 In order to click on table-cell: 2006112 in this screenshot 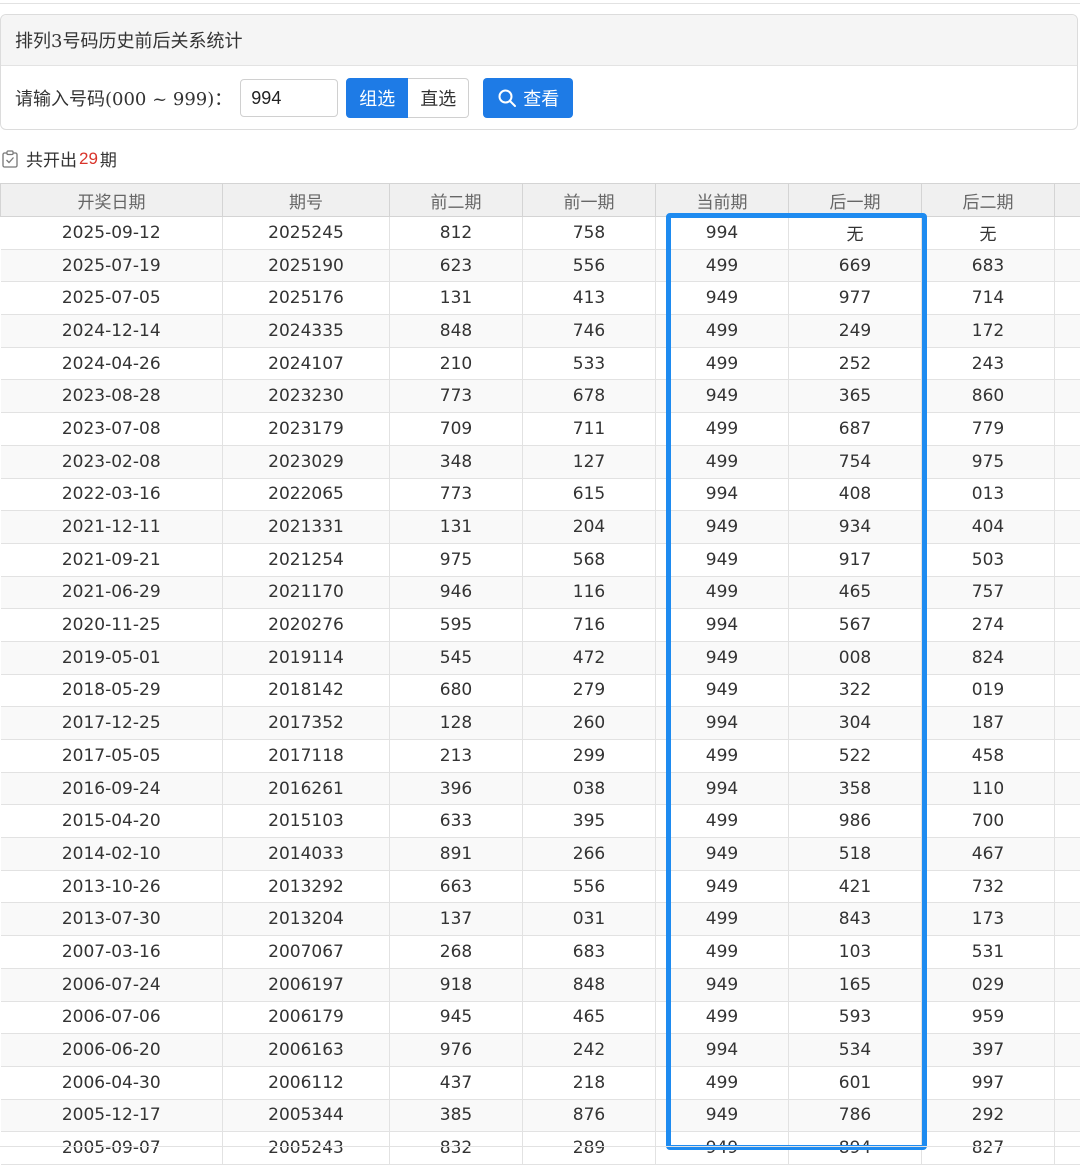, I will do `click(306, 1082)`.